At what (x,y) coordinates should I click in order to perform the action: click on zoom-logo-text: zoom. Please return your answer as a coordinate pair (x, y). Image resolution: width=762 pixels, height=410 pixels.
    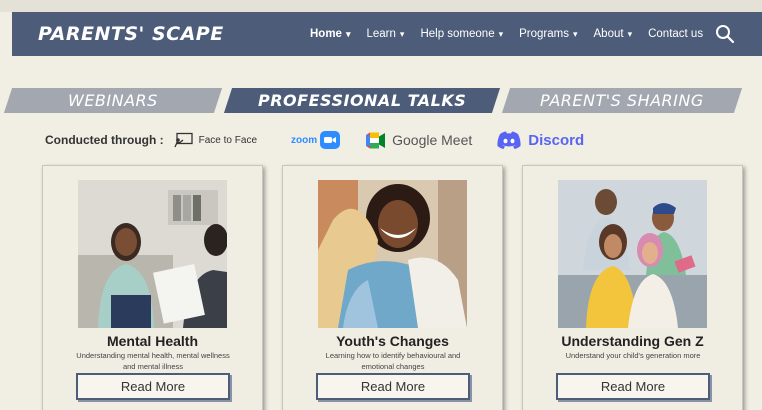
    Looking at the image, I should click on (304, 140).